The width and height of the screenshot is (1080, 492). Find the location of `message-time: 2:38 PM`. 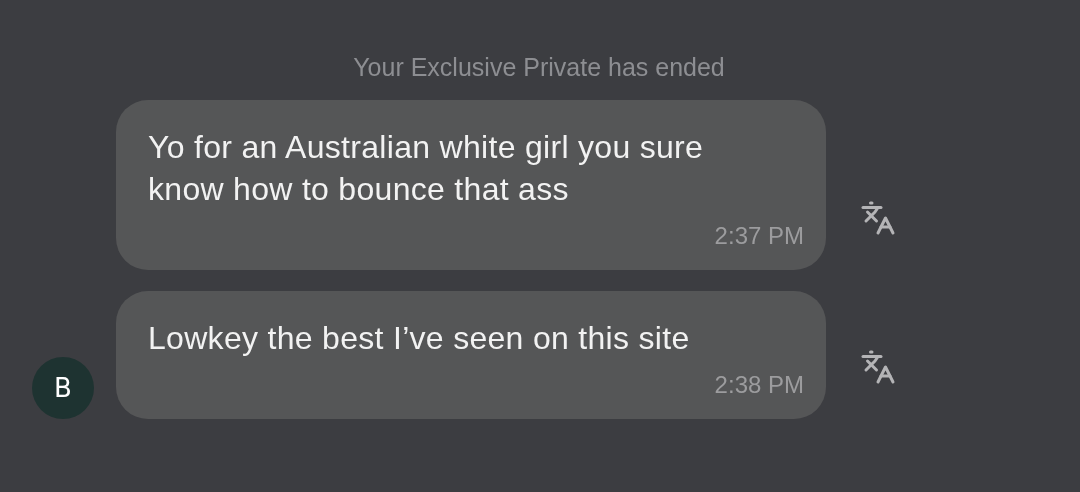

message-time: 2:38 PM is located at coordinates (759, 385).